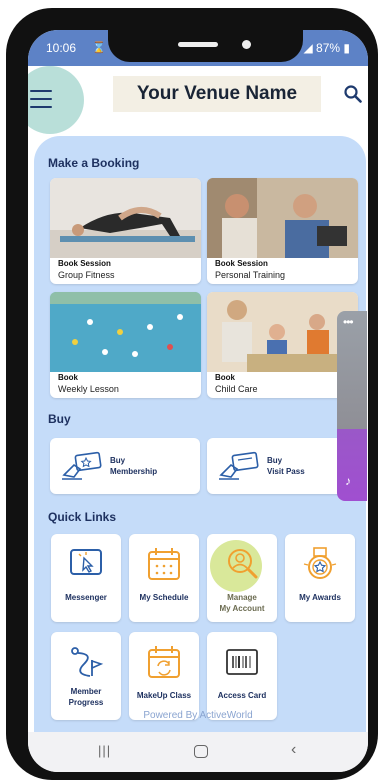  What do you see at coordinates (59, 419) in the screenshot?
I see `section-title-buy: Buy` at bounding box center [59, 419].